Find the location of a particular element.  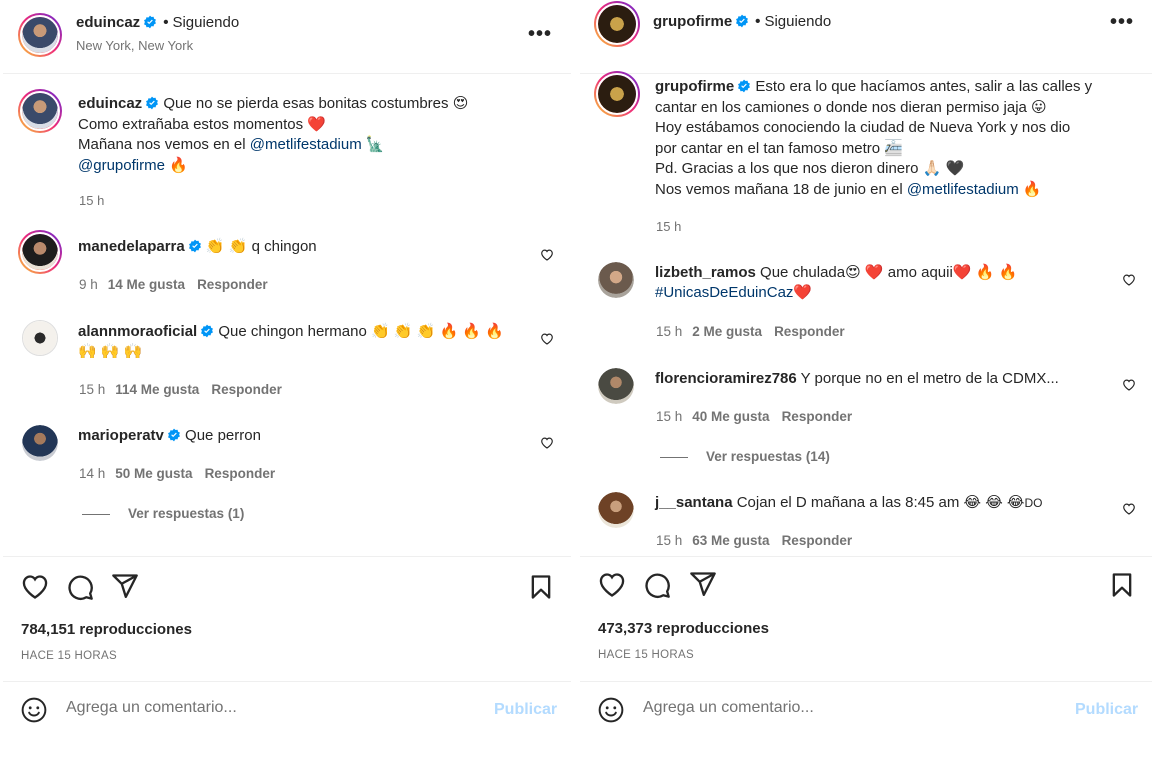

comment-meta: 15 h 2 Me gusta Responder is located at coordinates (750, 331).